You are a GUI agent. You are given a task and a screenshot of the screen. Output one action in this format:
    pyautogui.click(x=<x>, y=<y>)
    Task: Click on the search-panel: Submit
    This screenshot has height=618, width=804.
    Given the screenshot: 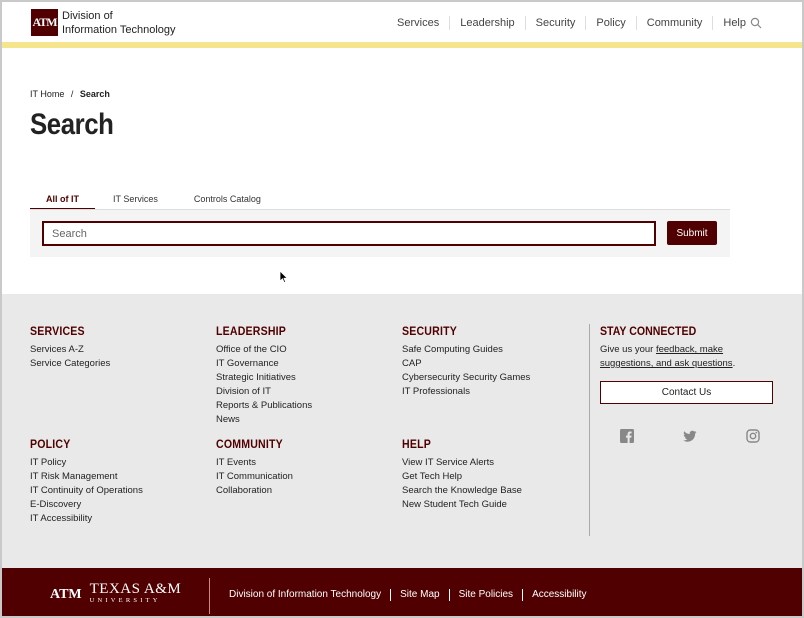 What is the action you would take?
    pyautogui.click(x=380, y=233)
    